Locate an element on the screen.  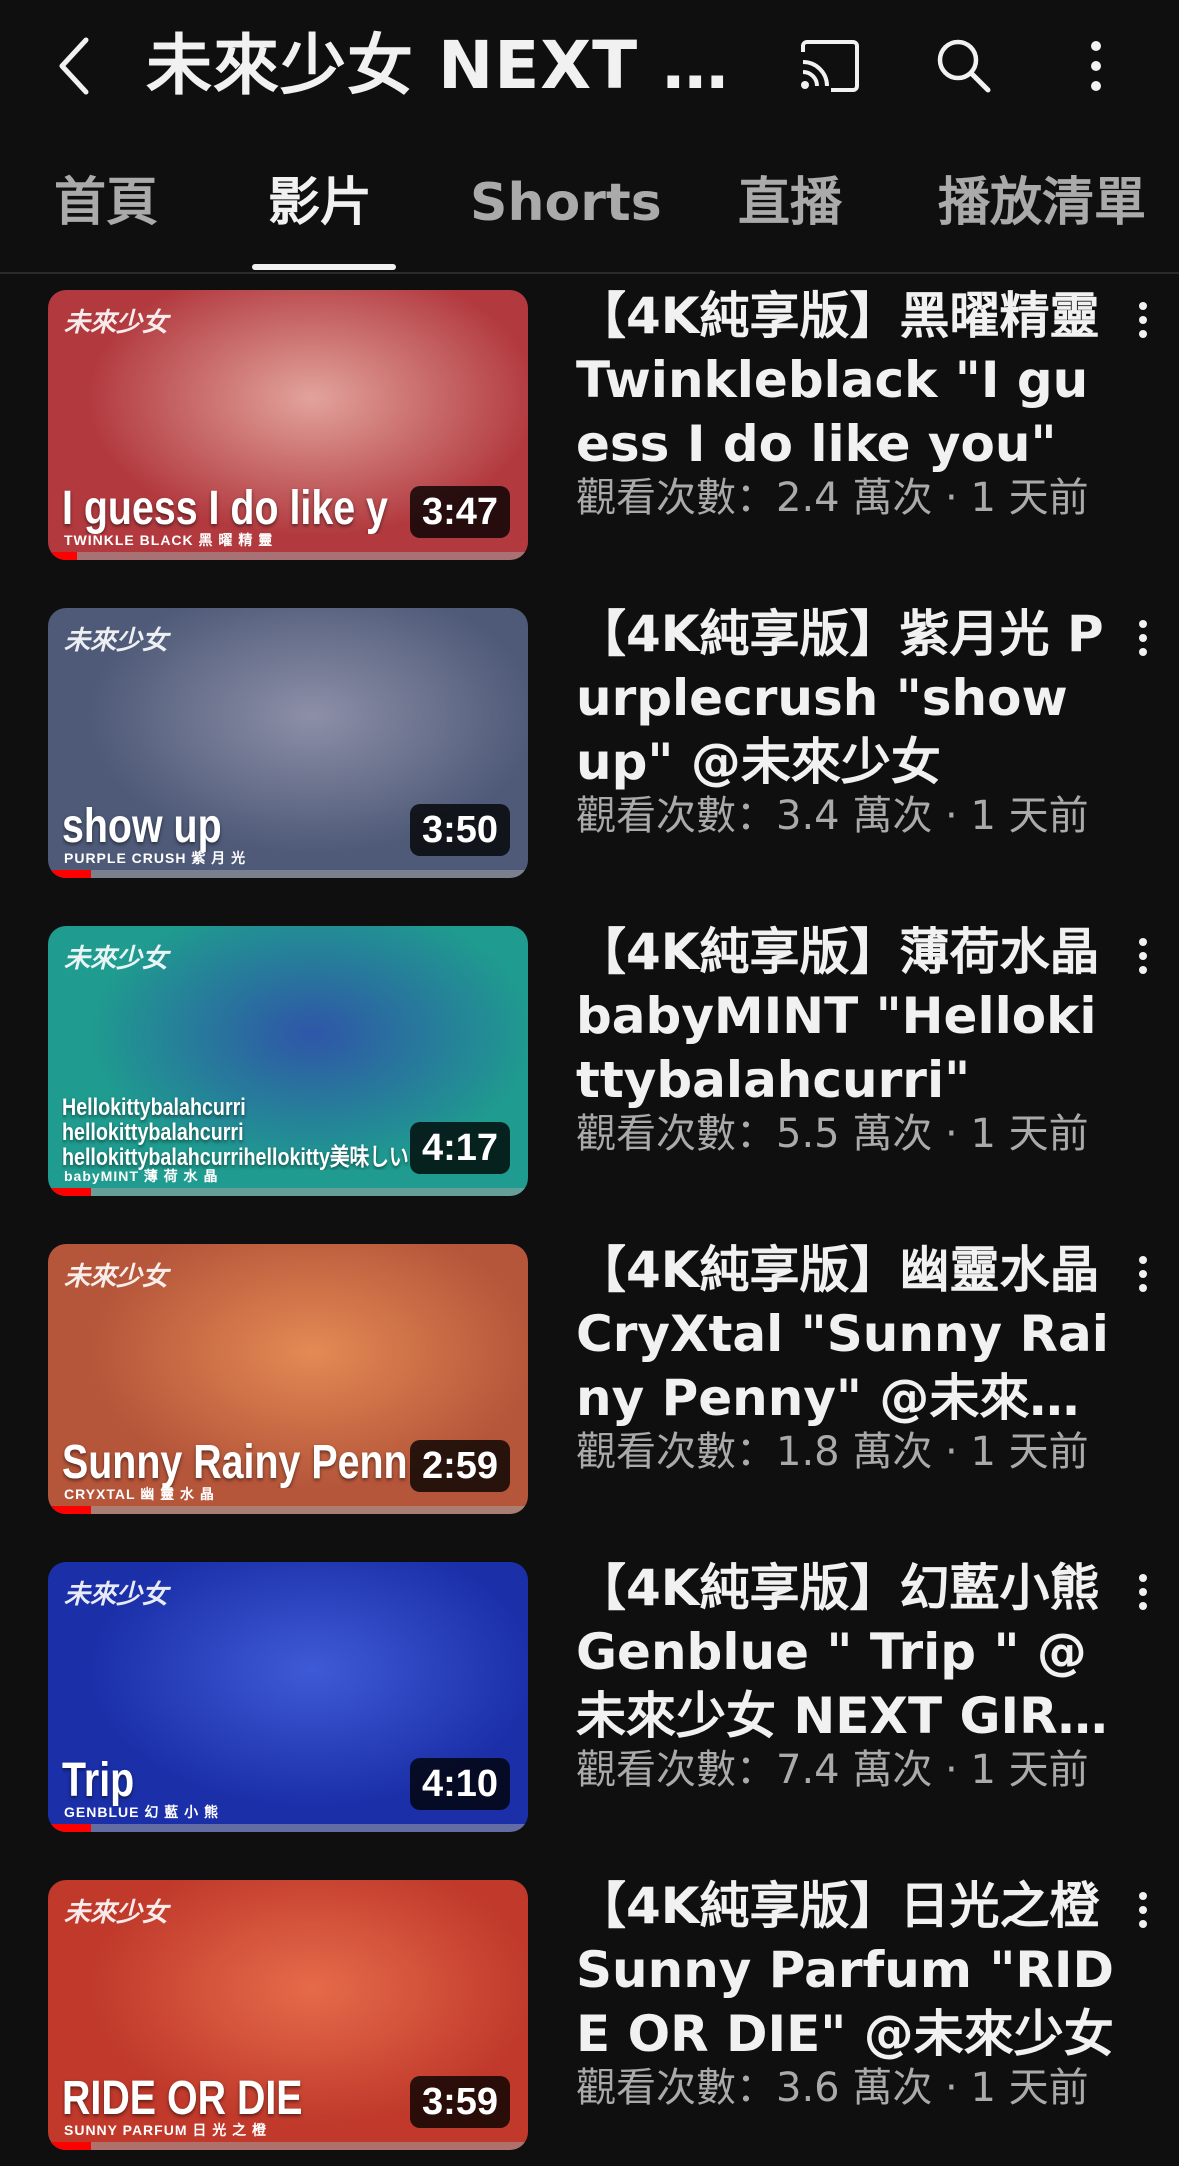
duration-badge: 3:47 is located at coordinates (459, 512).